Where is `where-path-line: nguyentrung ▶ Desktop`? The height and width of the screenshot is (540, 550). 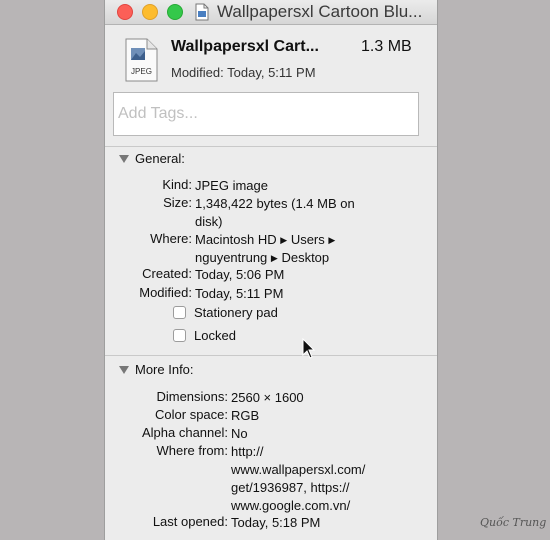
where-path-line: nguyentrung ▶ Desktop is located at coordinates (265, 258).